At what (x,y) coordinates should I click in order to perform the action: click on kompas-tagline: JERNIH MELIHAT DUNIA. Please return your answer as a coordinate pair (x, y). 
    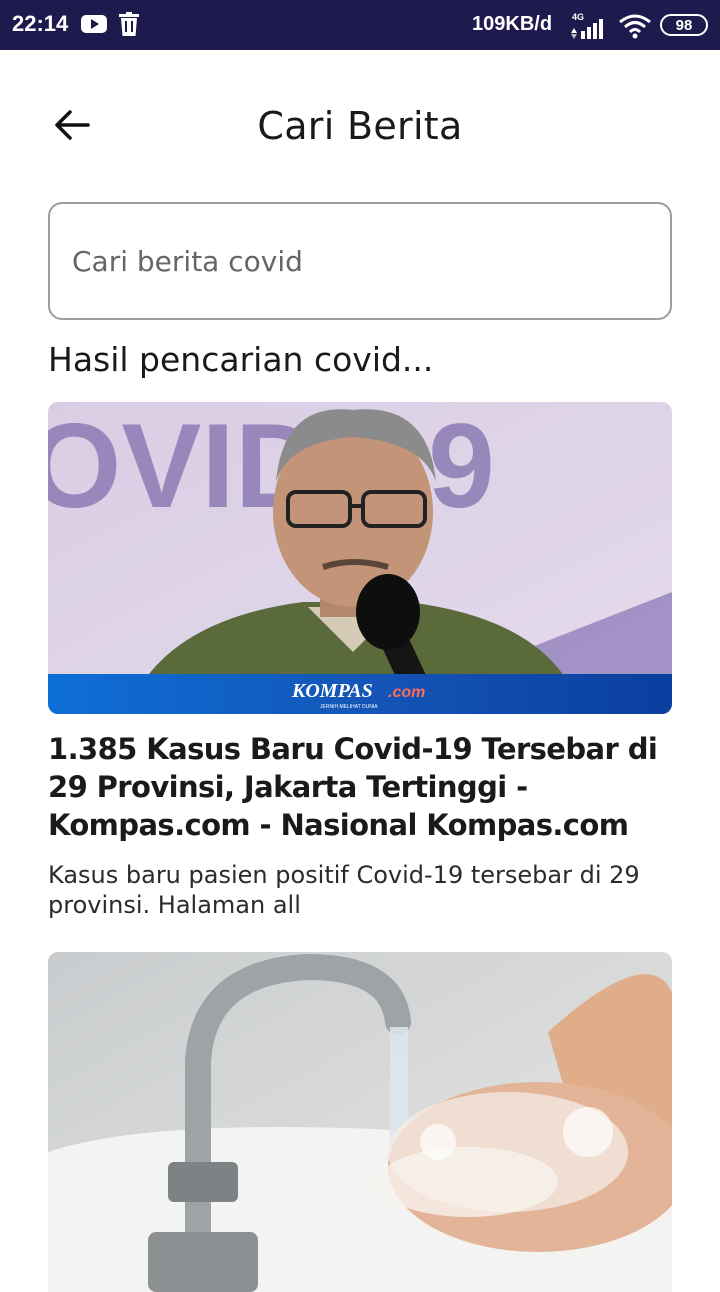
    Looking at the image, I should click on (349, 707).